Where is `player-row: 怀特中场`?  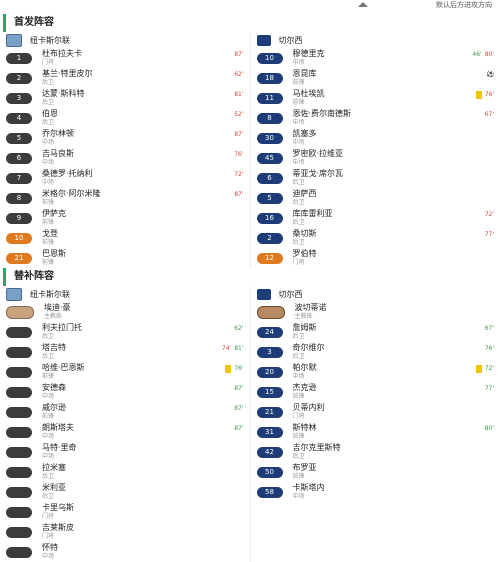
player-row: 怀特中场 is located at coordinates (125, 552).